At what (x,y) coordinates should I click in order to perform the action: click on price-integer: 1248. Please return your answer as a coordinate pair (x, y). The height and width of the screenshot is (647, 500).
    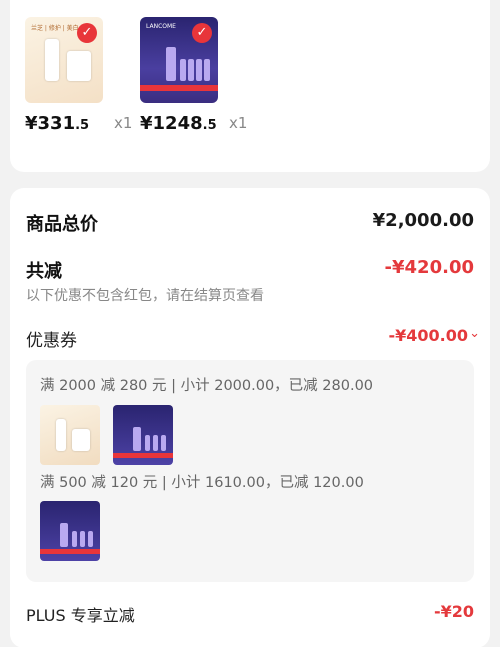
    Looking at the image, I should click on (177, 123).